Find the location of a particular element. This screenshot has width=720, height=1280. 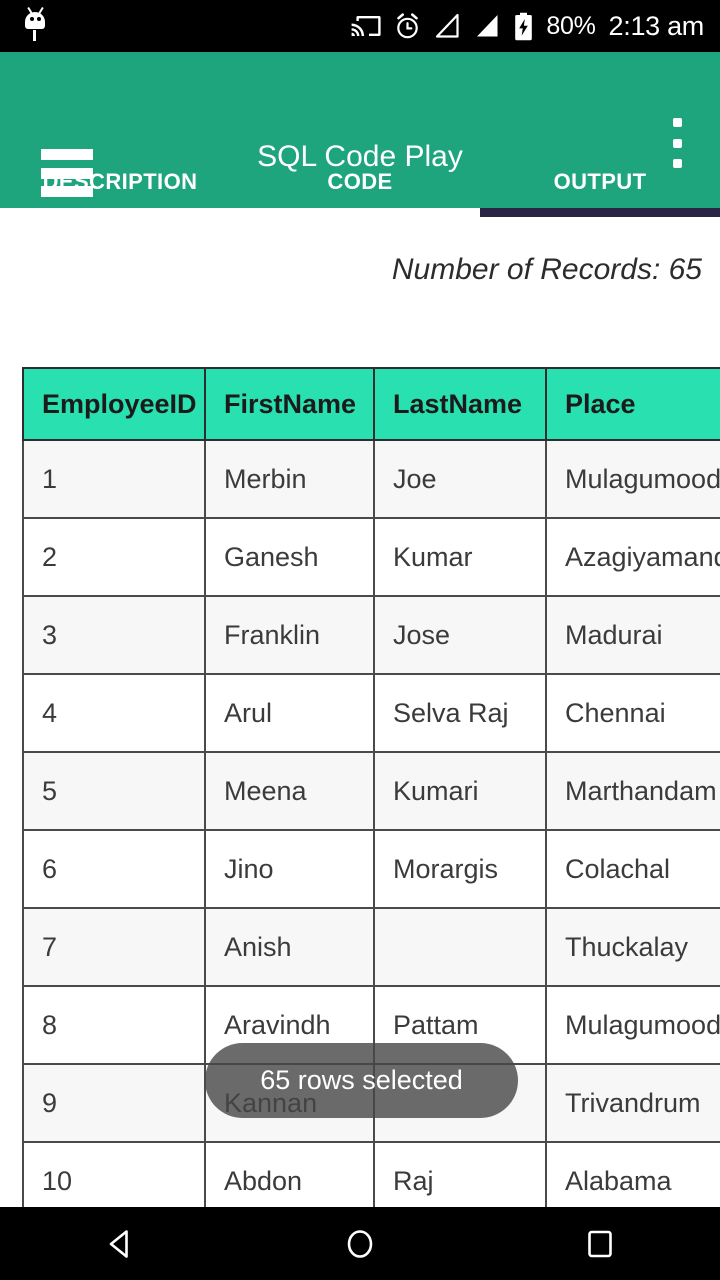

cell-employeeid: 6 is located at coordinates (114, 869).